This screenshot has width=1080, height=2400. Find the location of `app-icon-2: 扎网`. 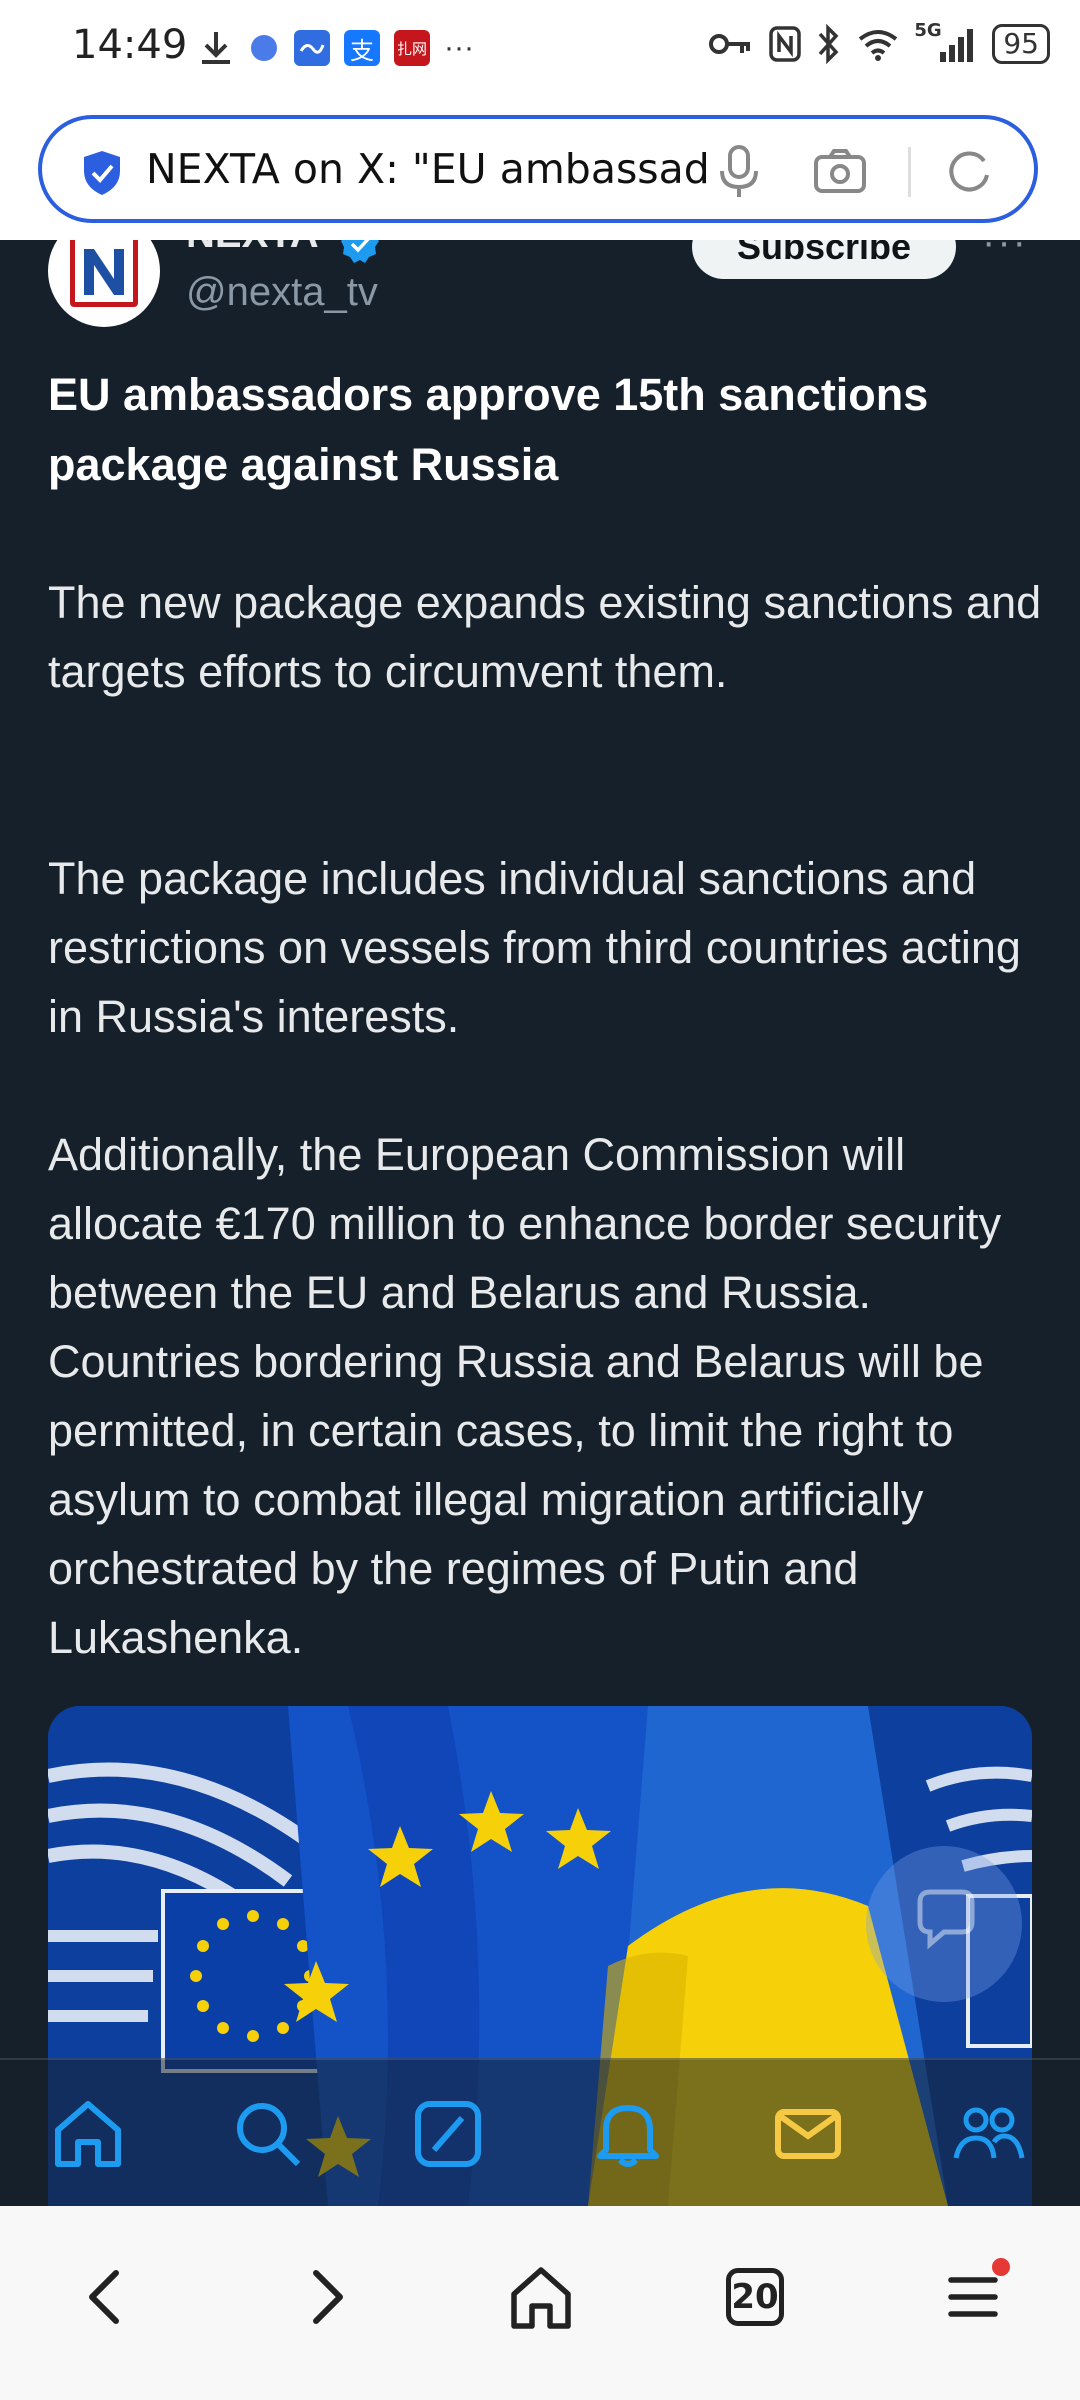

app-icon-2: 扎网 is located at coordinates (412, 48).